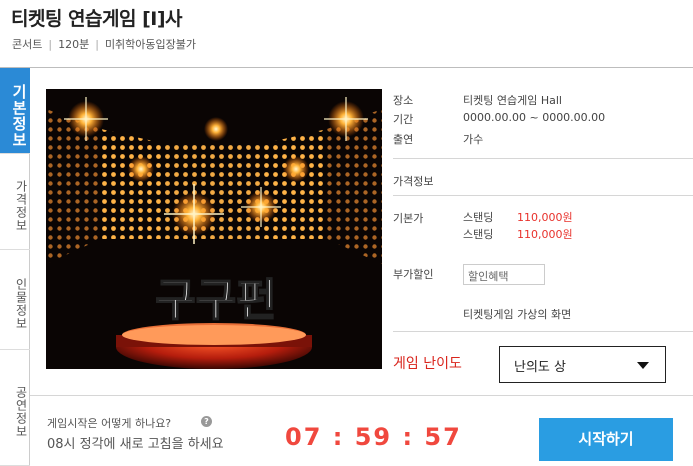  What do you see at coordinates (27, 44) in the screenshot?
I see `meta-genre: 콘서트` at bounding box center [27, 44].